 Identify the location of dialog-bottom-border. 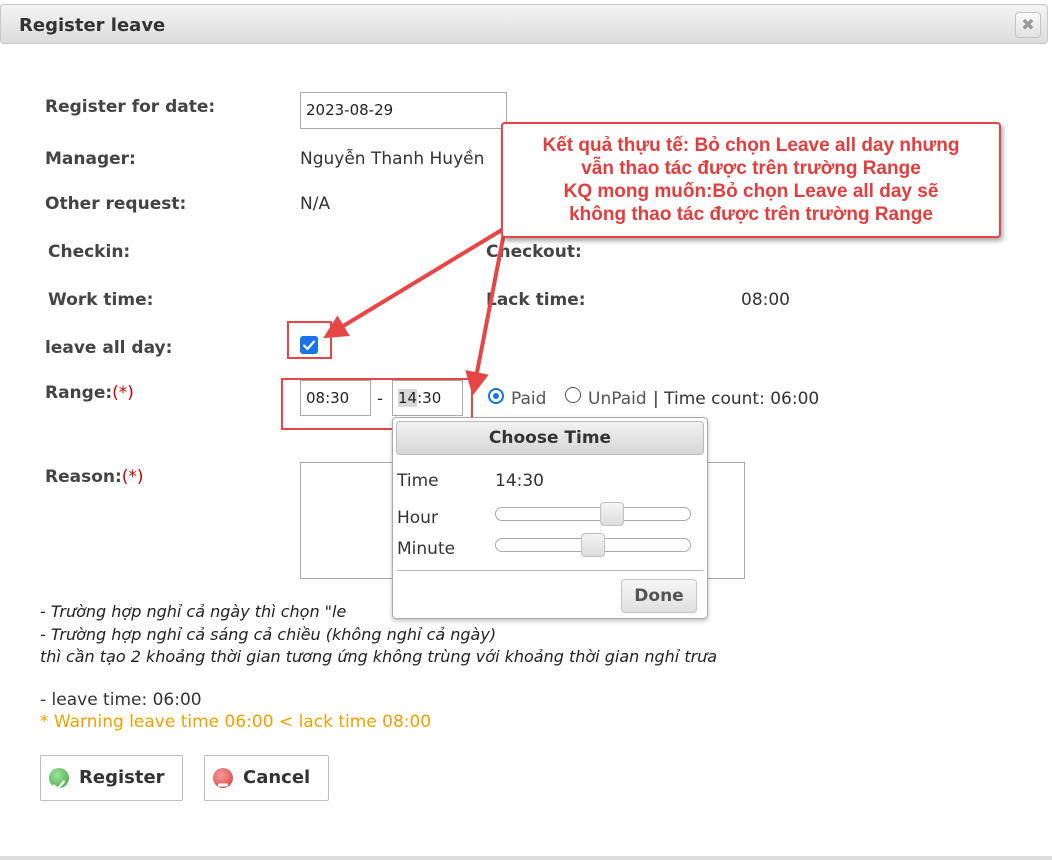
(526, 858).